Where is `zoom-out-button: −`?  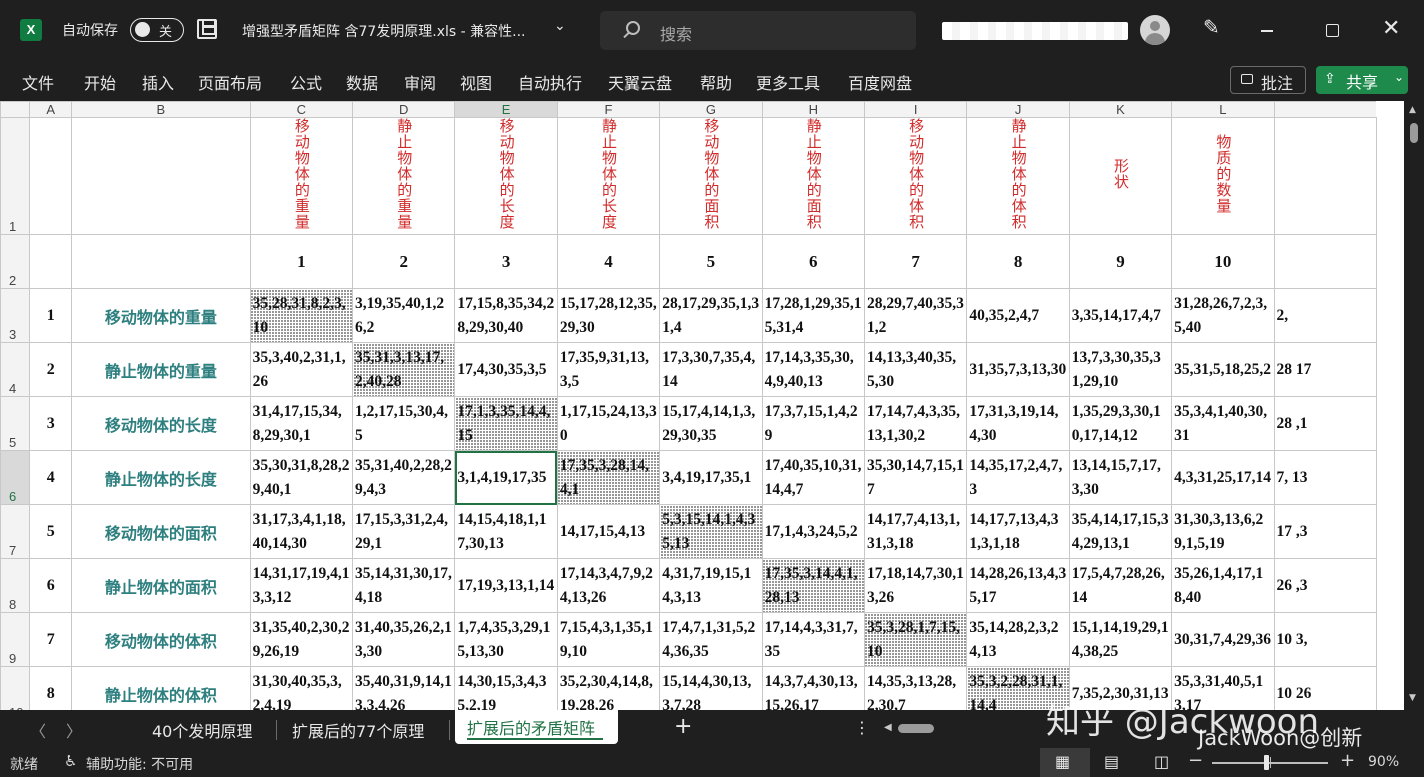
zoom-out-button: − is located at coordinates (1195, 760).